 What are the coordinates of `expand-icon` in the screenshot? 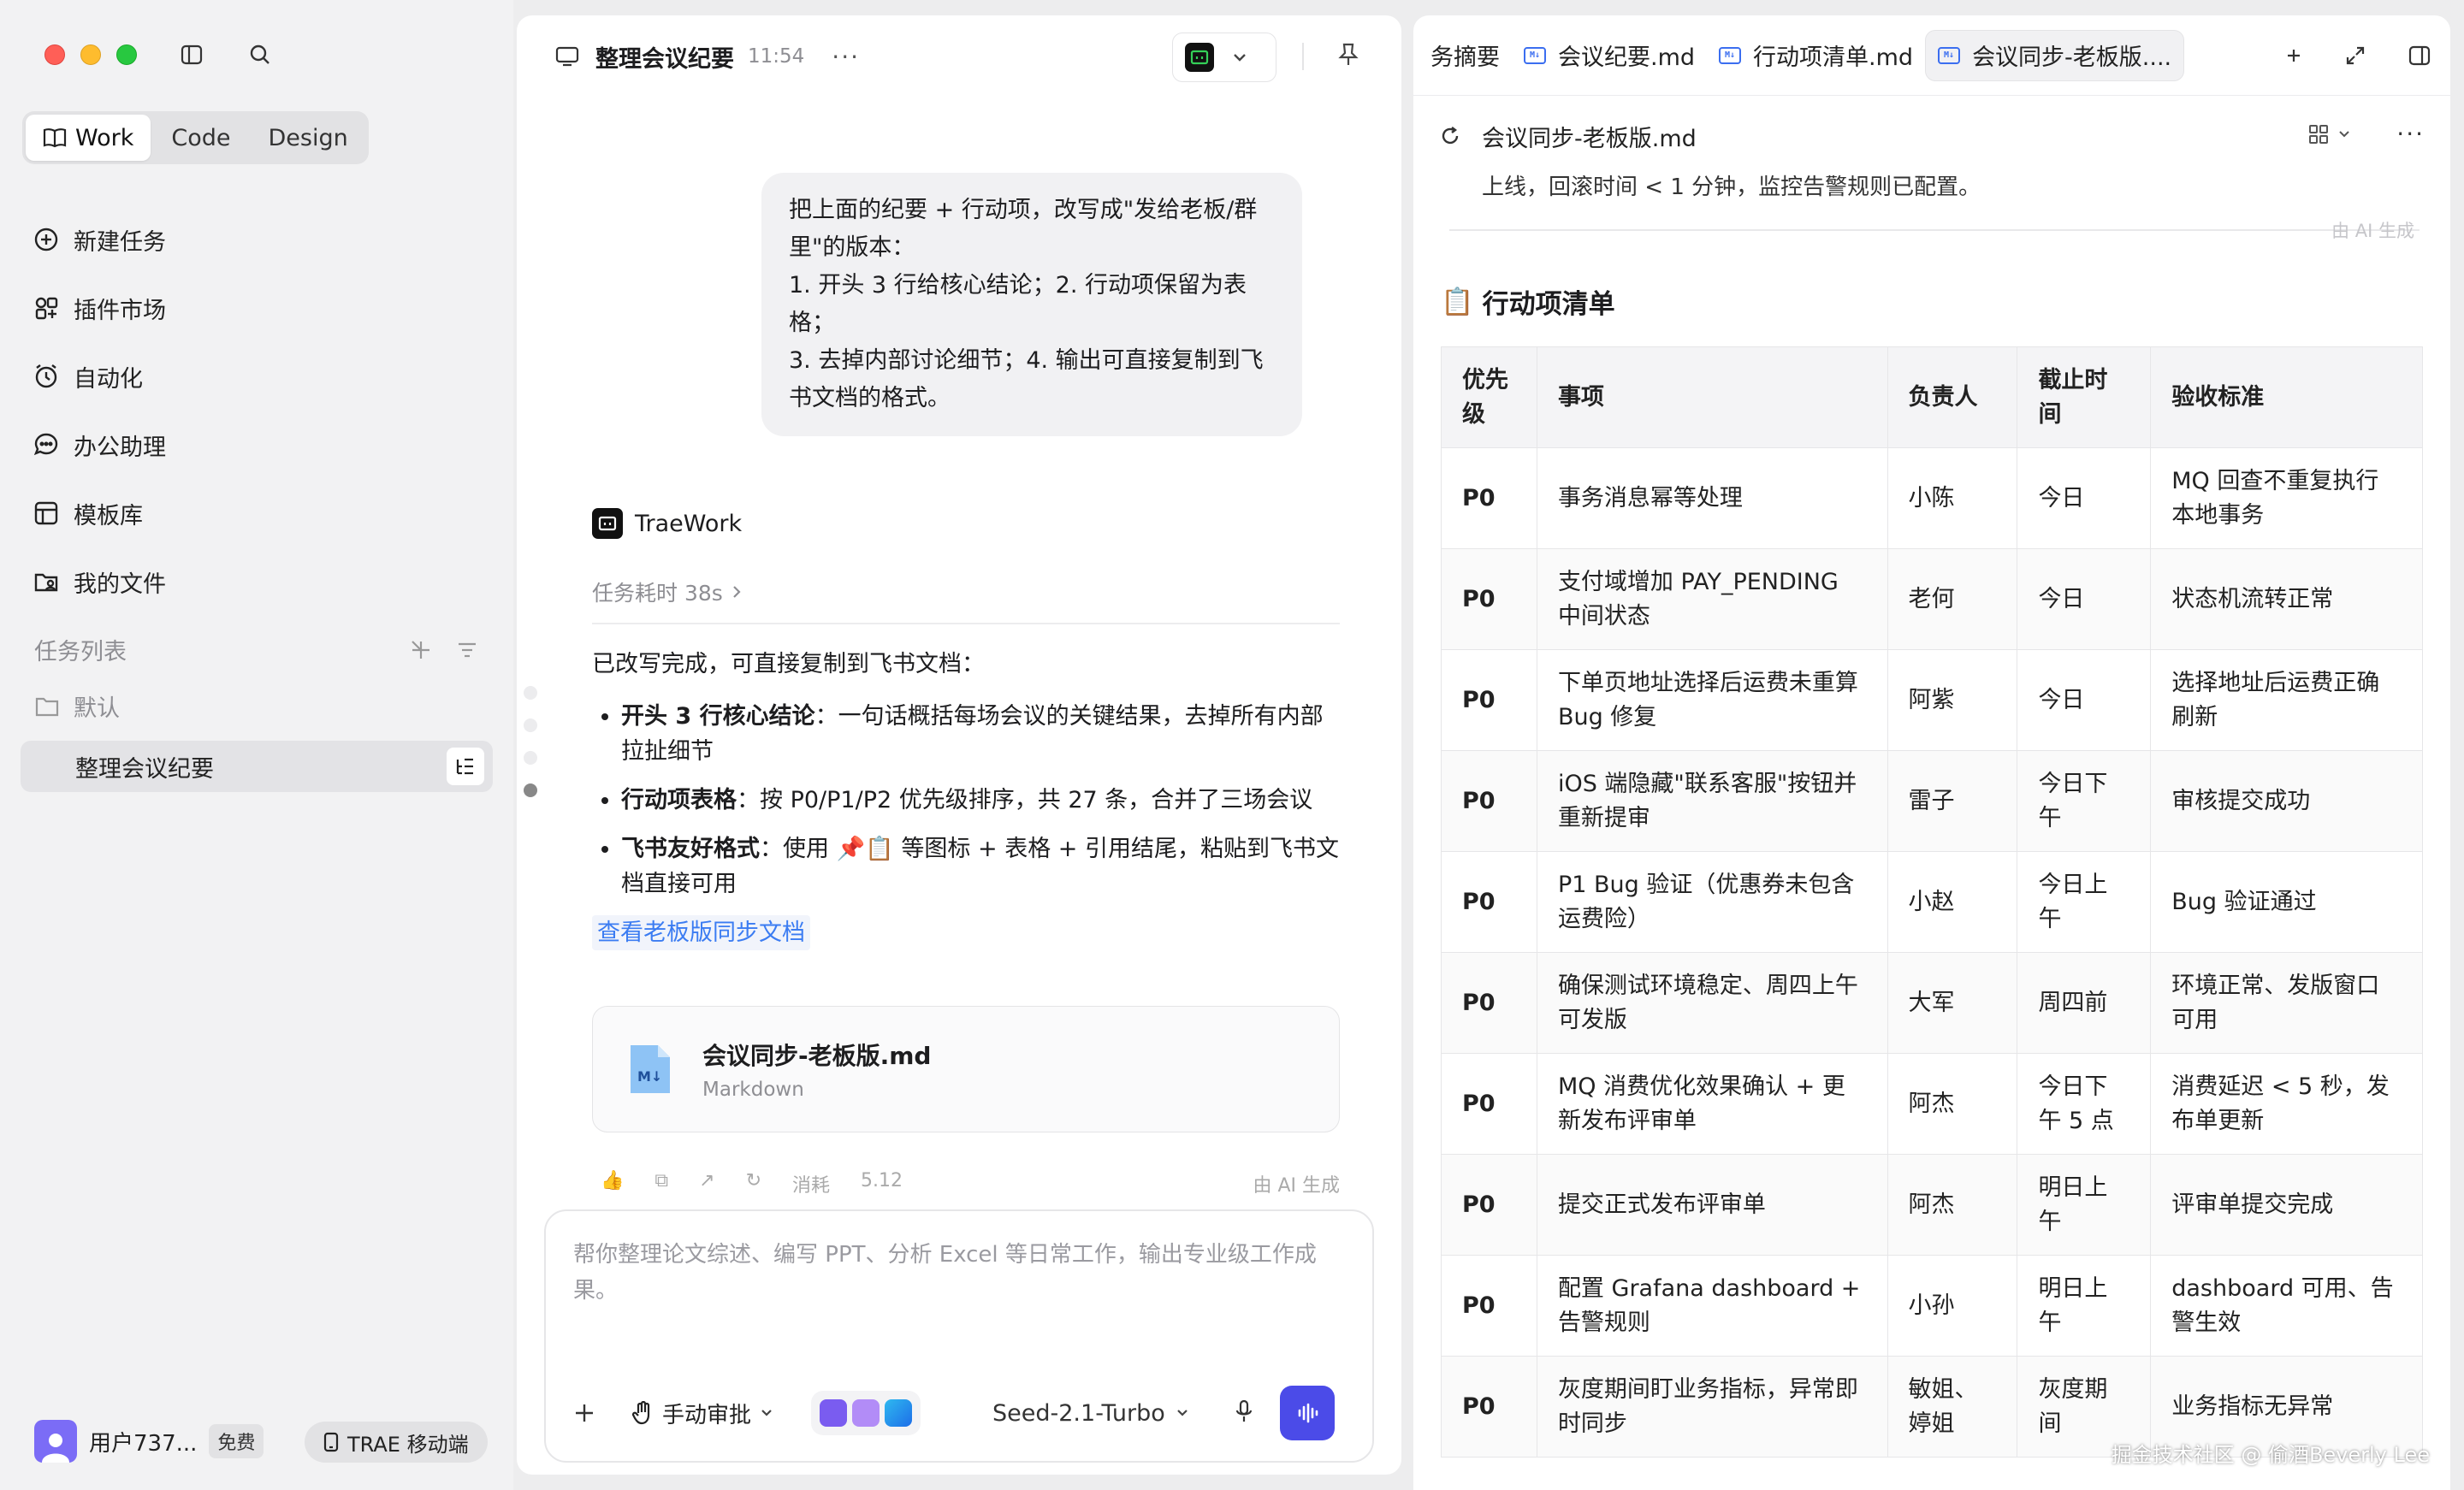 It's located at (2355, 55).